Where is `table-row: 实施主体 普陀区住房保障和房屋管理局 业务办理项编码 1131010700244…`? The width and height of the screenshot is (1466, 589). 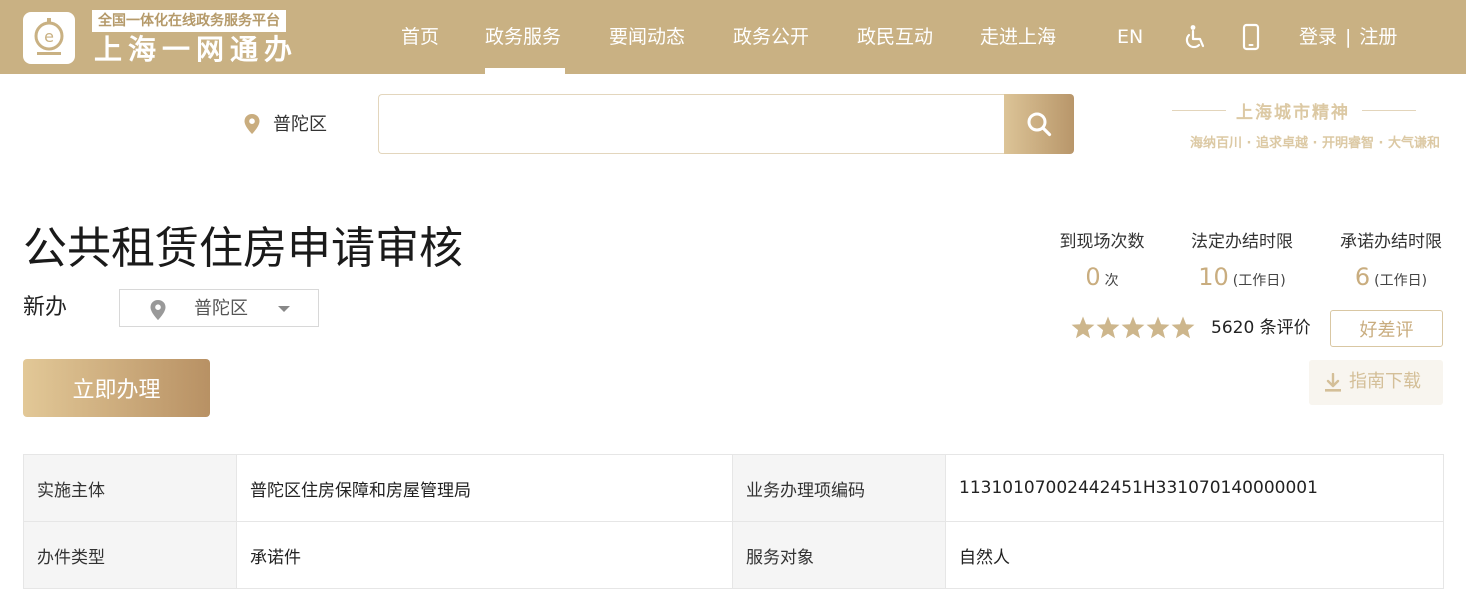 table-row: 实施主体 普陀区住房保障和房屋管理局 业务办理项编码 1131010700244… is located at coordinates (733, 488).